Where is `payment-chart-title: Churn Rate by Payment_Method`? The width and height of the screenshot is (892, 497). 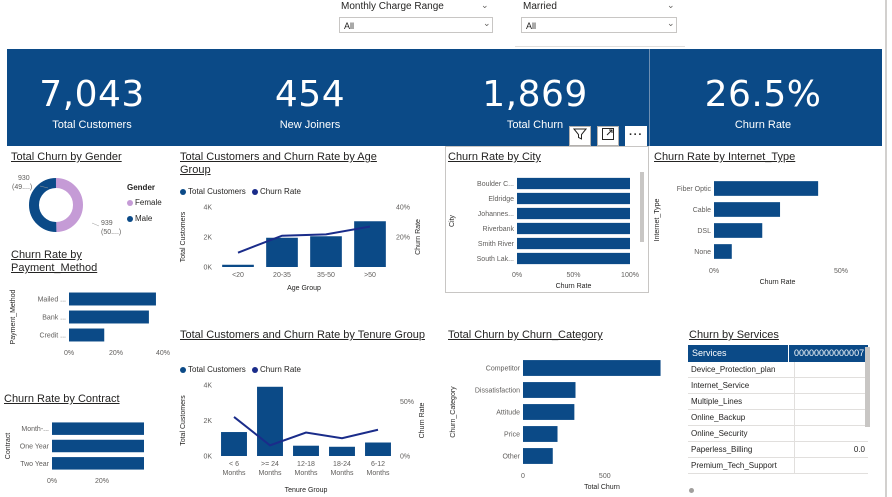 payment-chart-title: Churn Rate by Payment_Method is located at coordinates (54, 261).